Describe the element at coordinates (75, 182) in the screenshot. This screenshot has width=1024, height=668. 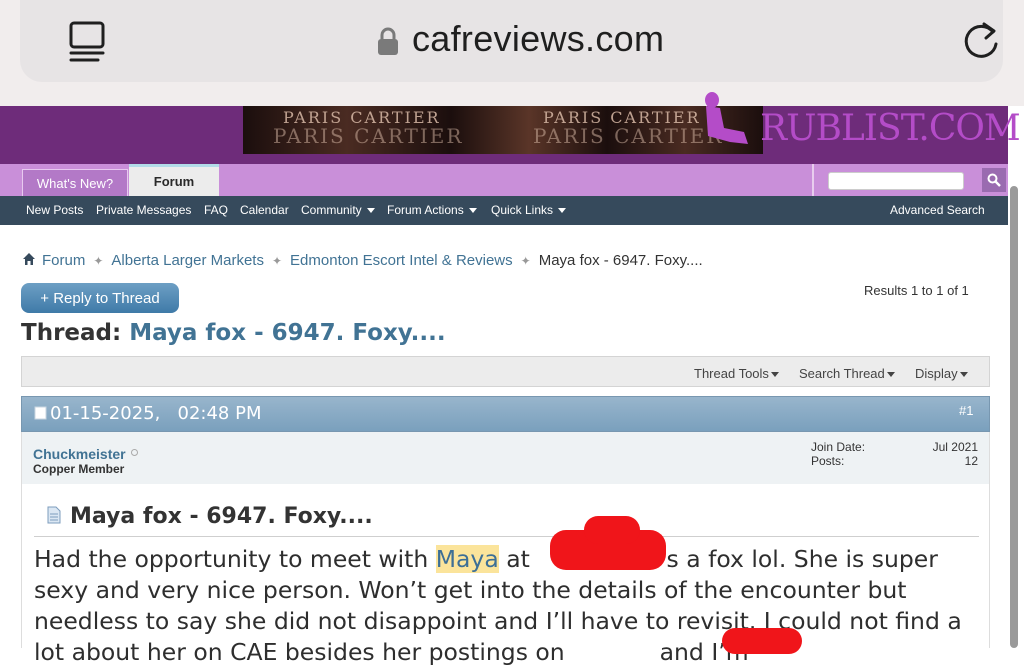
I see `tab-whats-new: What's New?` at that location.